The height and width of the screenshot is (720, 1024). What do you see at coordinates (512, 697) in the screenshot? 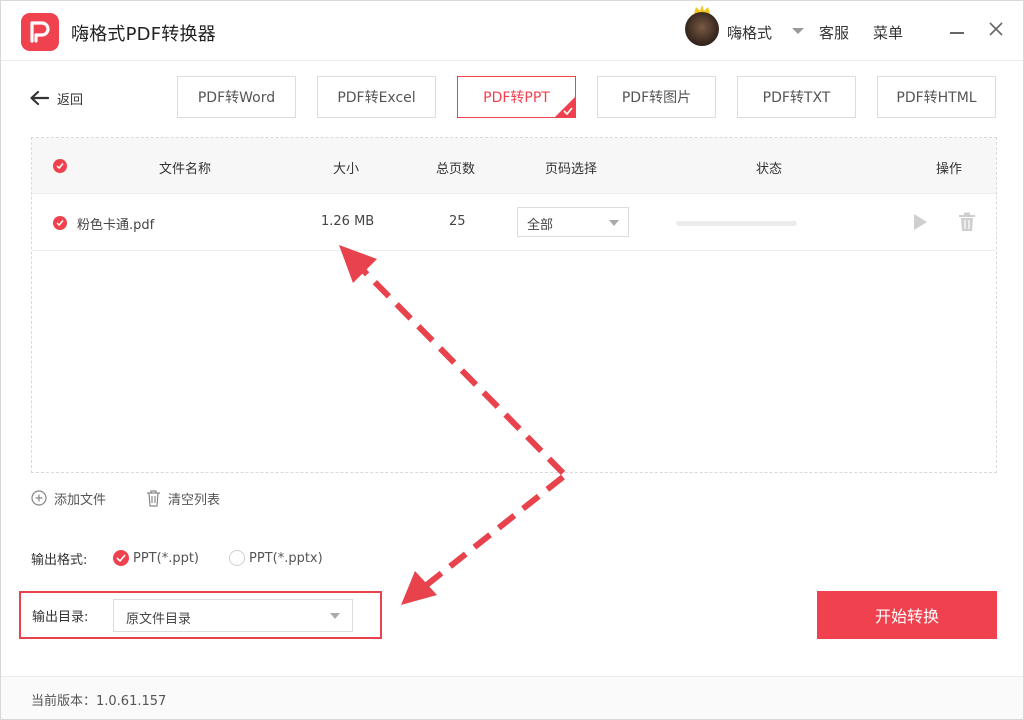
I see `status-footer: 当前版本：1.0.61.157` at bounding box center [512, 697].